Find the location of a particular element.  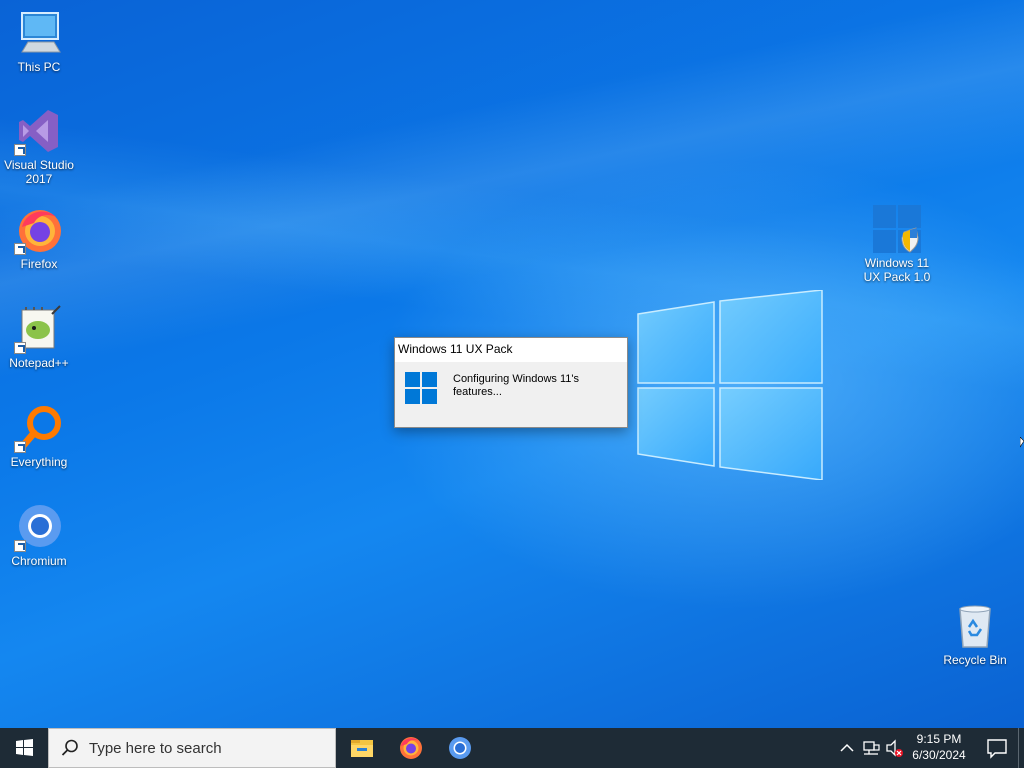

notification-icon is located at coordinates (997, 749).